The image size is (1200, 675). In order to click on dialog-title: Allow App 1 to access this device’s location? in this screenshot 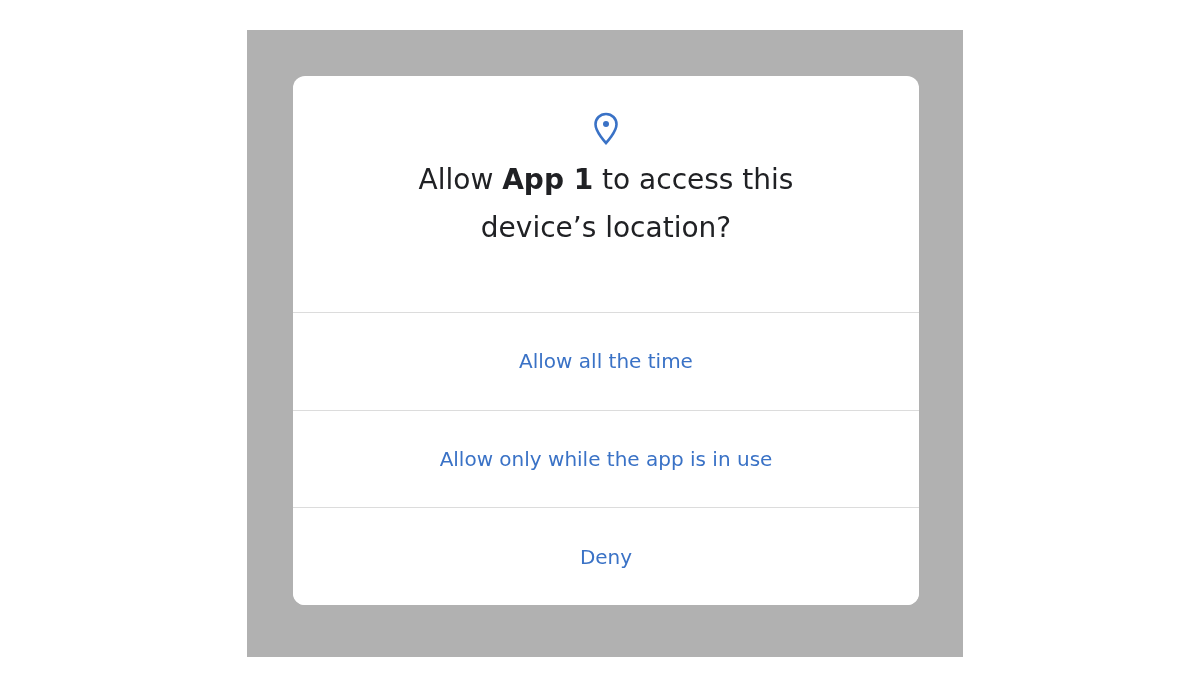, I will do `click(606, 204)`.